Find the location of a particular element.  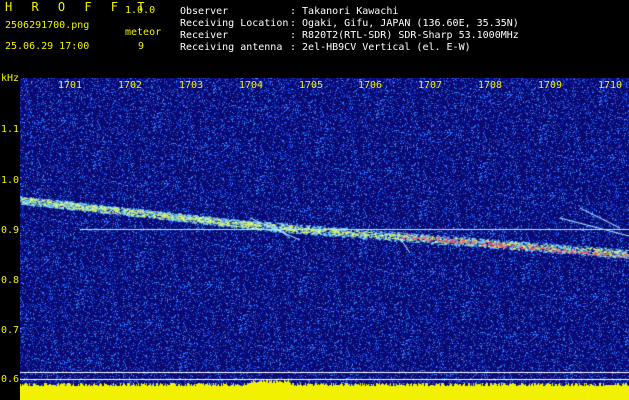

x-tick-label: 1706 is located at coordinates (370, 85).